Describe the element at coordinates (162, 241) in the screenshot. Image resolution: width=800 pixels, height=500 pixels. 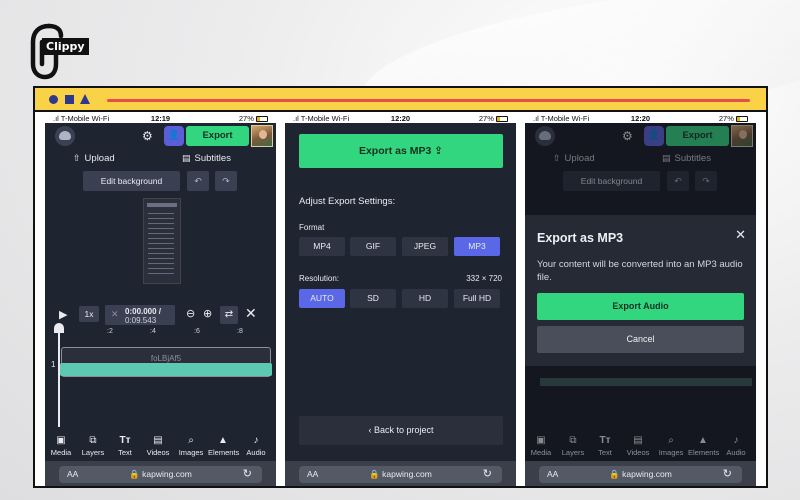
I see `video-preview` at that location.